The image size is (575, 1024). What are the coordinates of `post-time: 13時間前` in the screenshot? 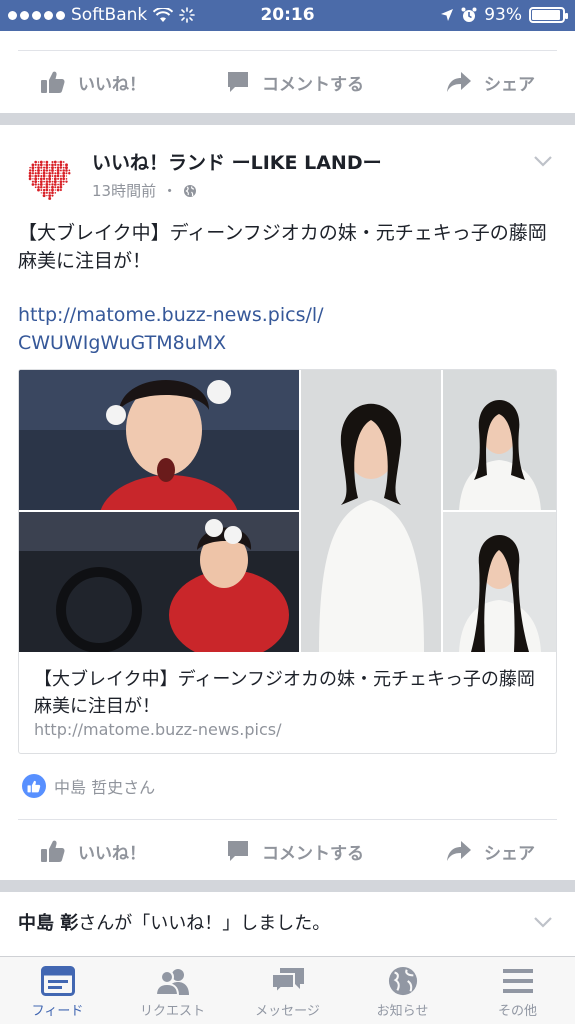 It's located at (124, 190).